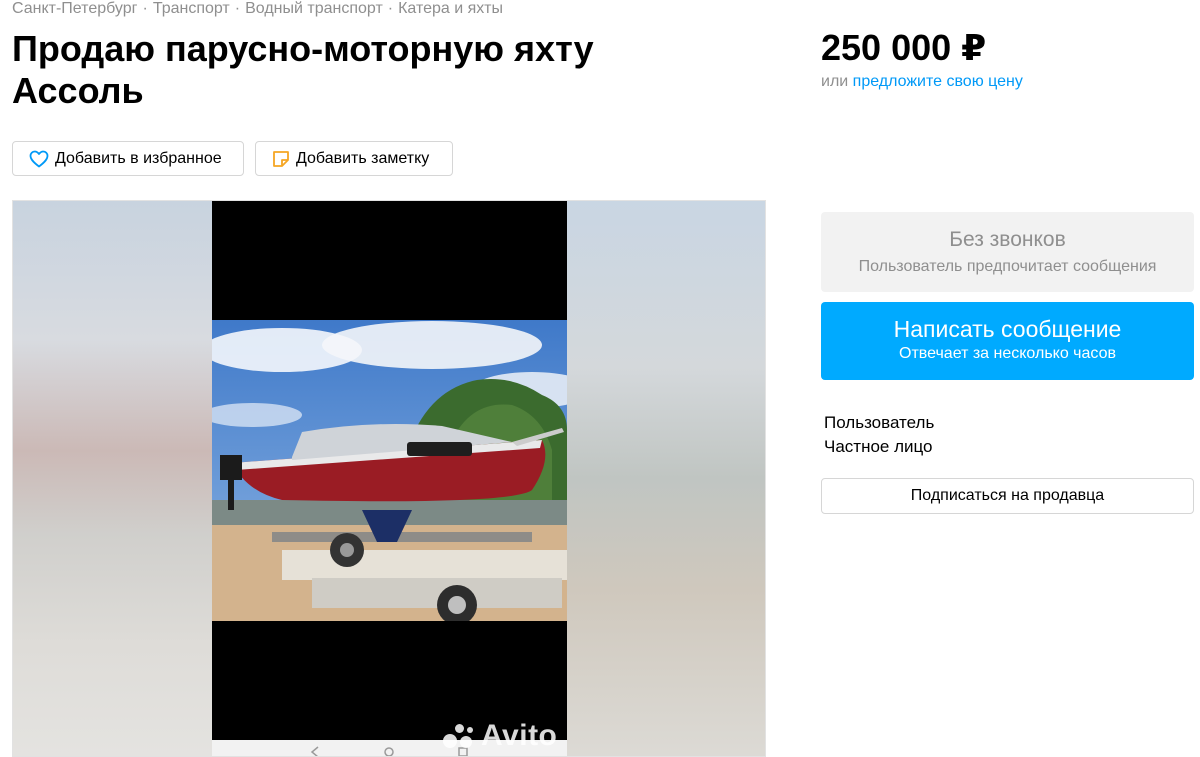 The image size is (1200, 757). Describe the element at coordinates (519, 735) in the screenshot. I see `watermark-text: Avito` at that location.